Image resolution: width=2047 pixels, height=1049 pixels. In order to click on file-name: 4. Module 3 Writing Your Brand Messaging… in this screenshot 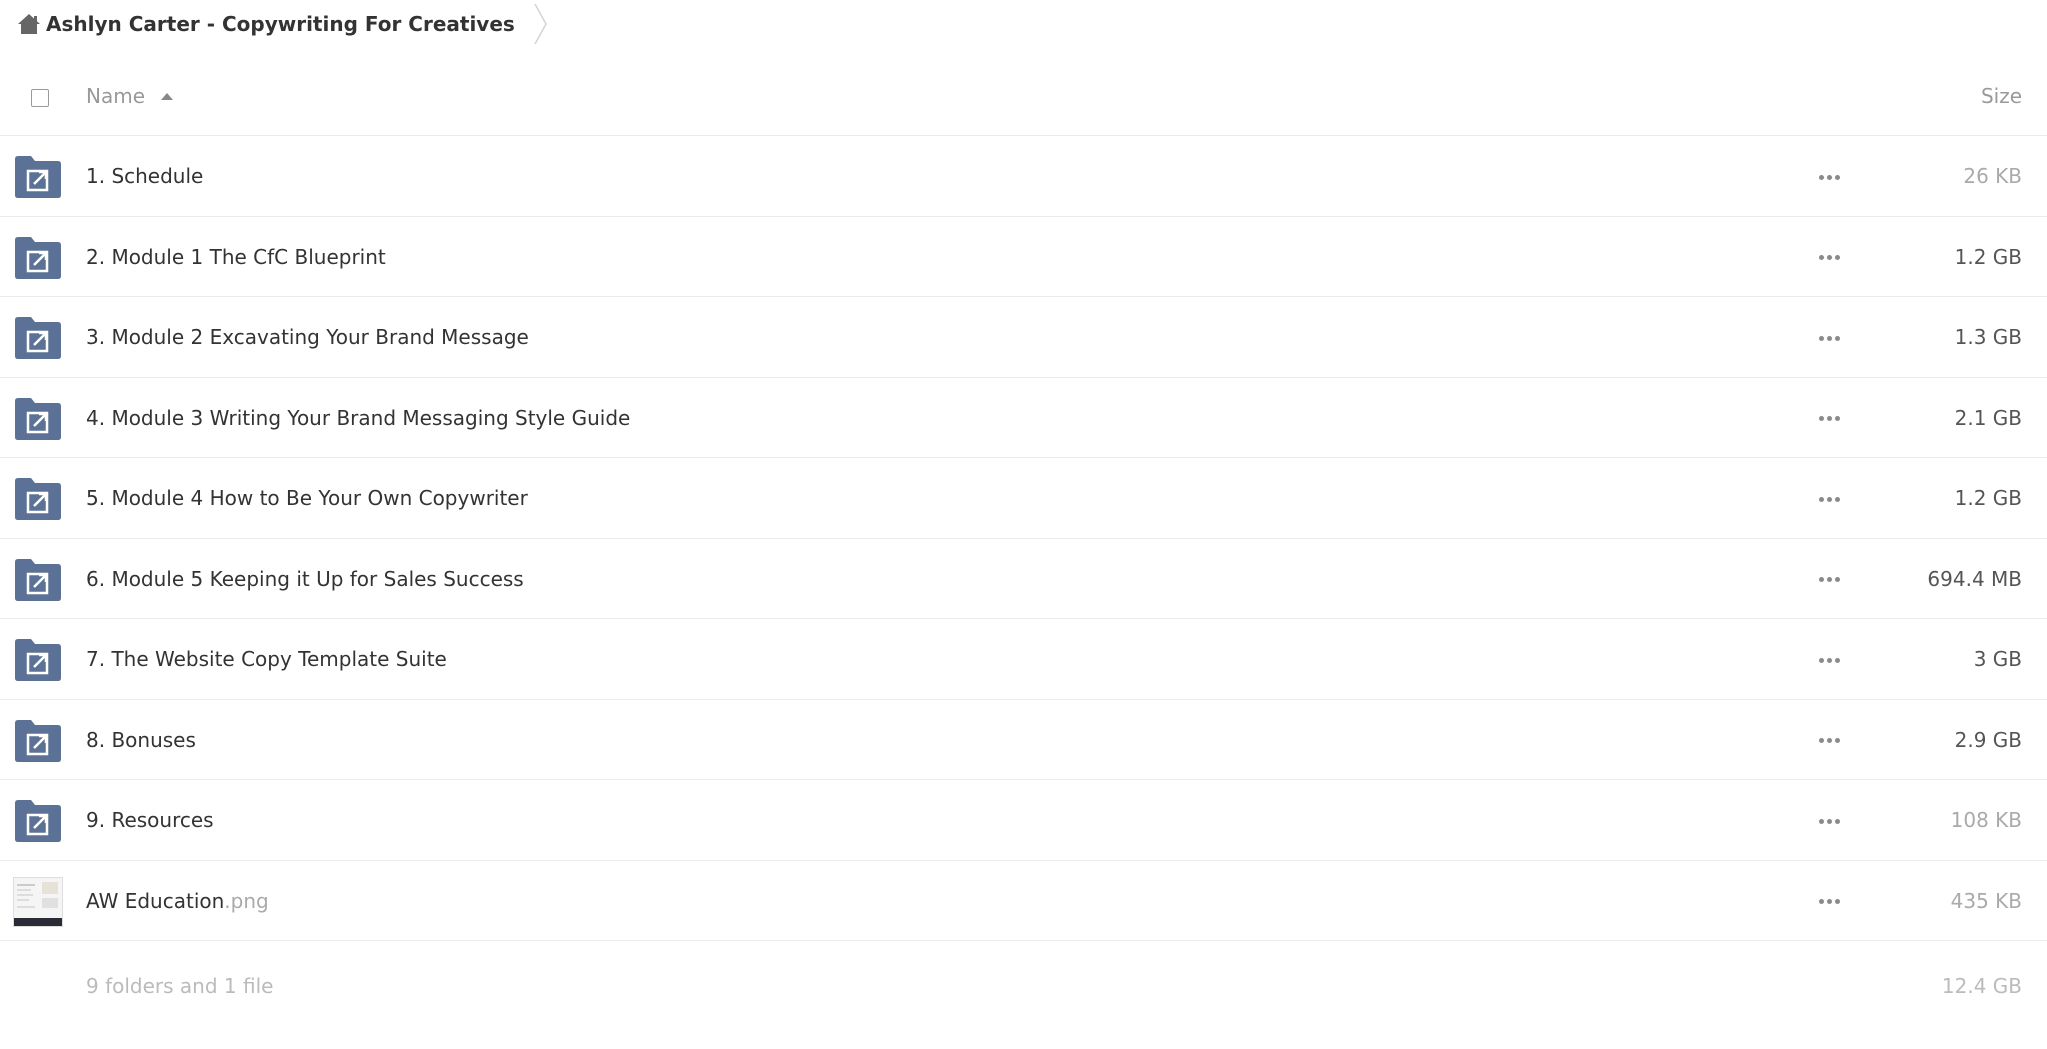, I will do `click(358, 418)`.